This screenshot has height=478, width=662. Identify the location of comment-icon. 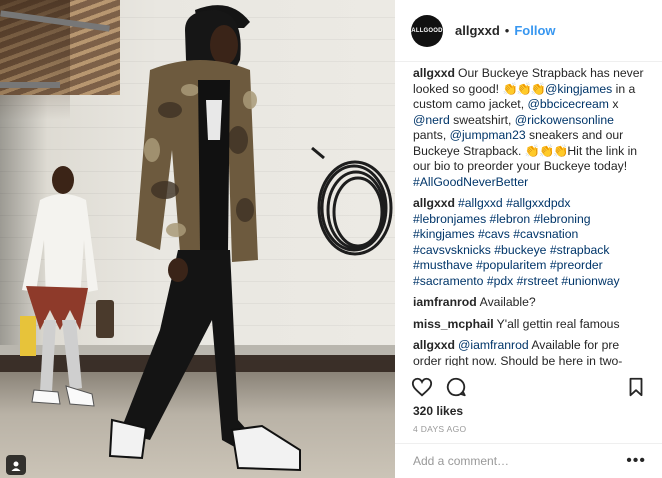
(456, 387).